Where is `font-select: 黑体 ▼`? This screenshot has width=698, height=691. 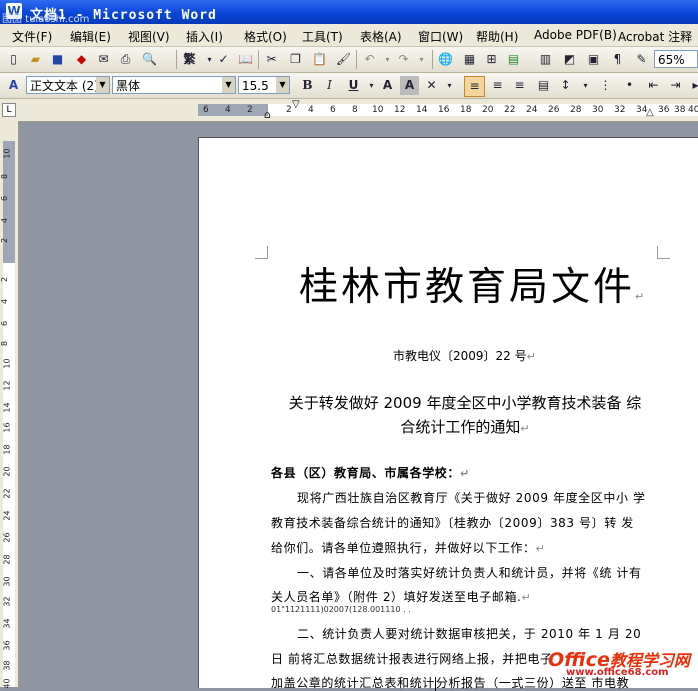
font-select: 黑体 ▼ is located at coordinates (174, 85).